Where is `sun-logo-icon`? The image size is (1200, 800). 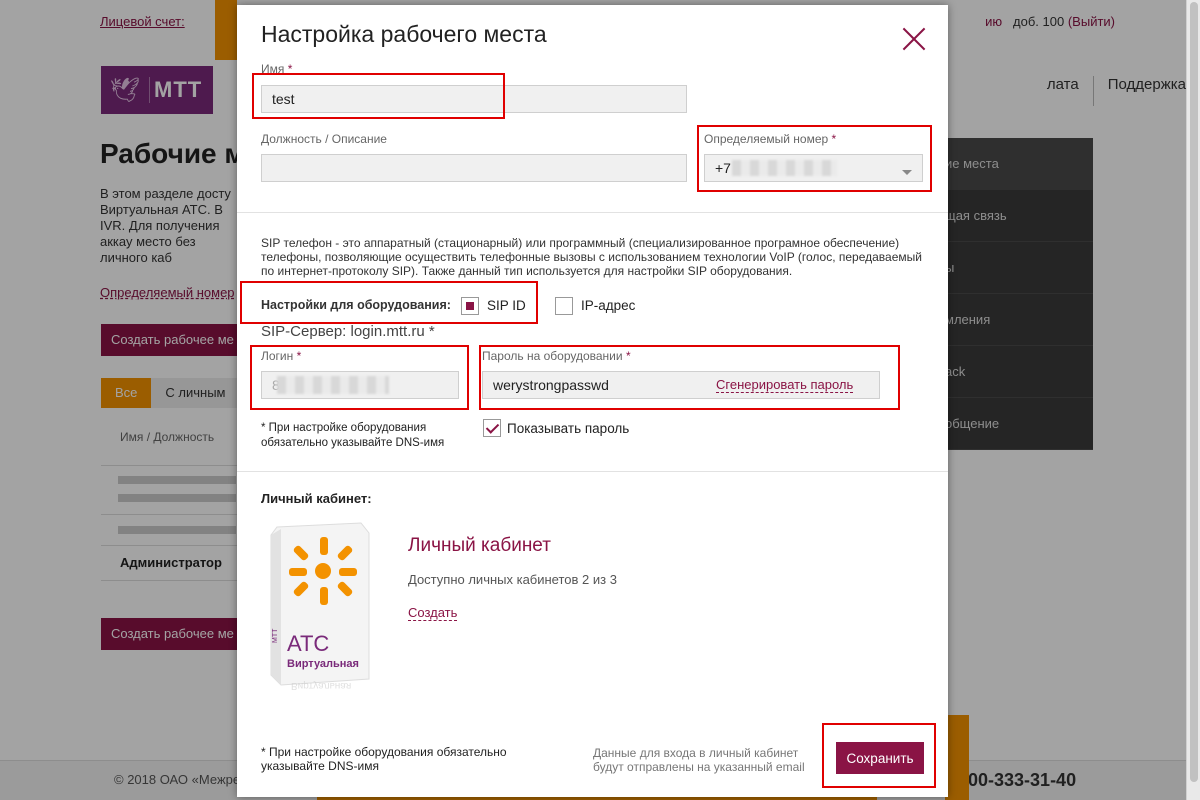 sun-logo-icon is located at coordinates (323, 571).